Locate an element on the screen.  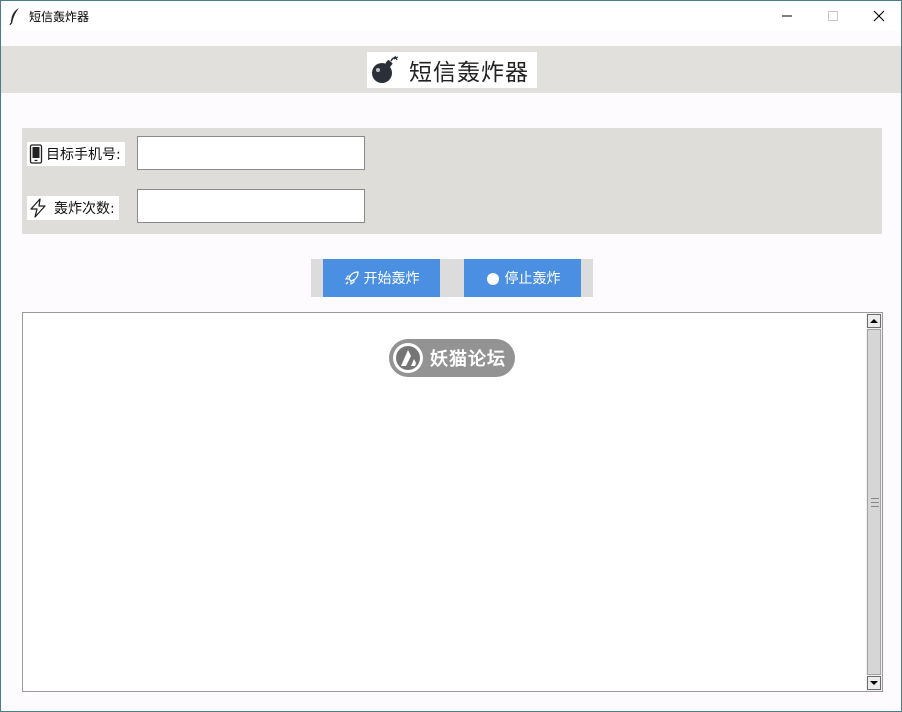
scroll-up-button is located at coordinates (874, 321).